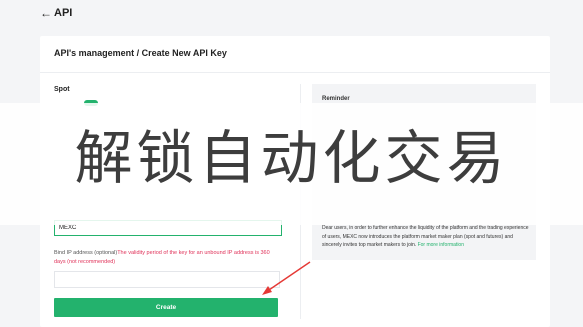  I want to click on page-title: API, so click(63, 13).